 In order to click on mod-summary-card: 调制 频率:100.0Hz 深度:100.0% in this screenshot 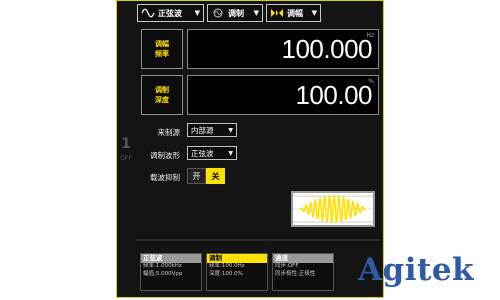, I will do `click(237, 272)`.